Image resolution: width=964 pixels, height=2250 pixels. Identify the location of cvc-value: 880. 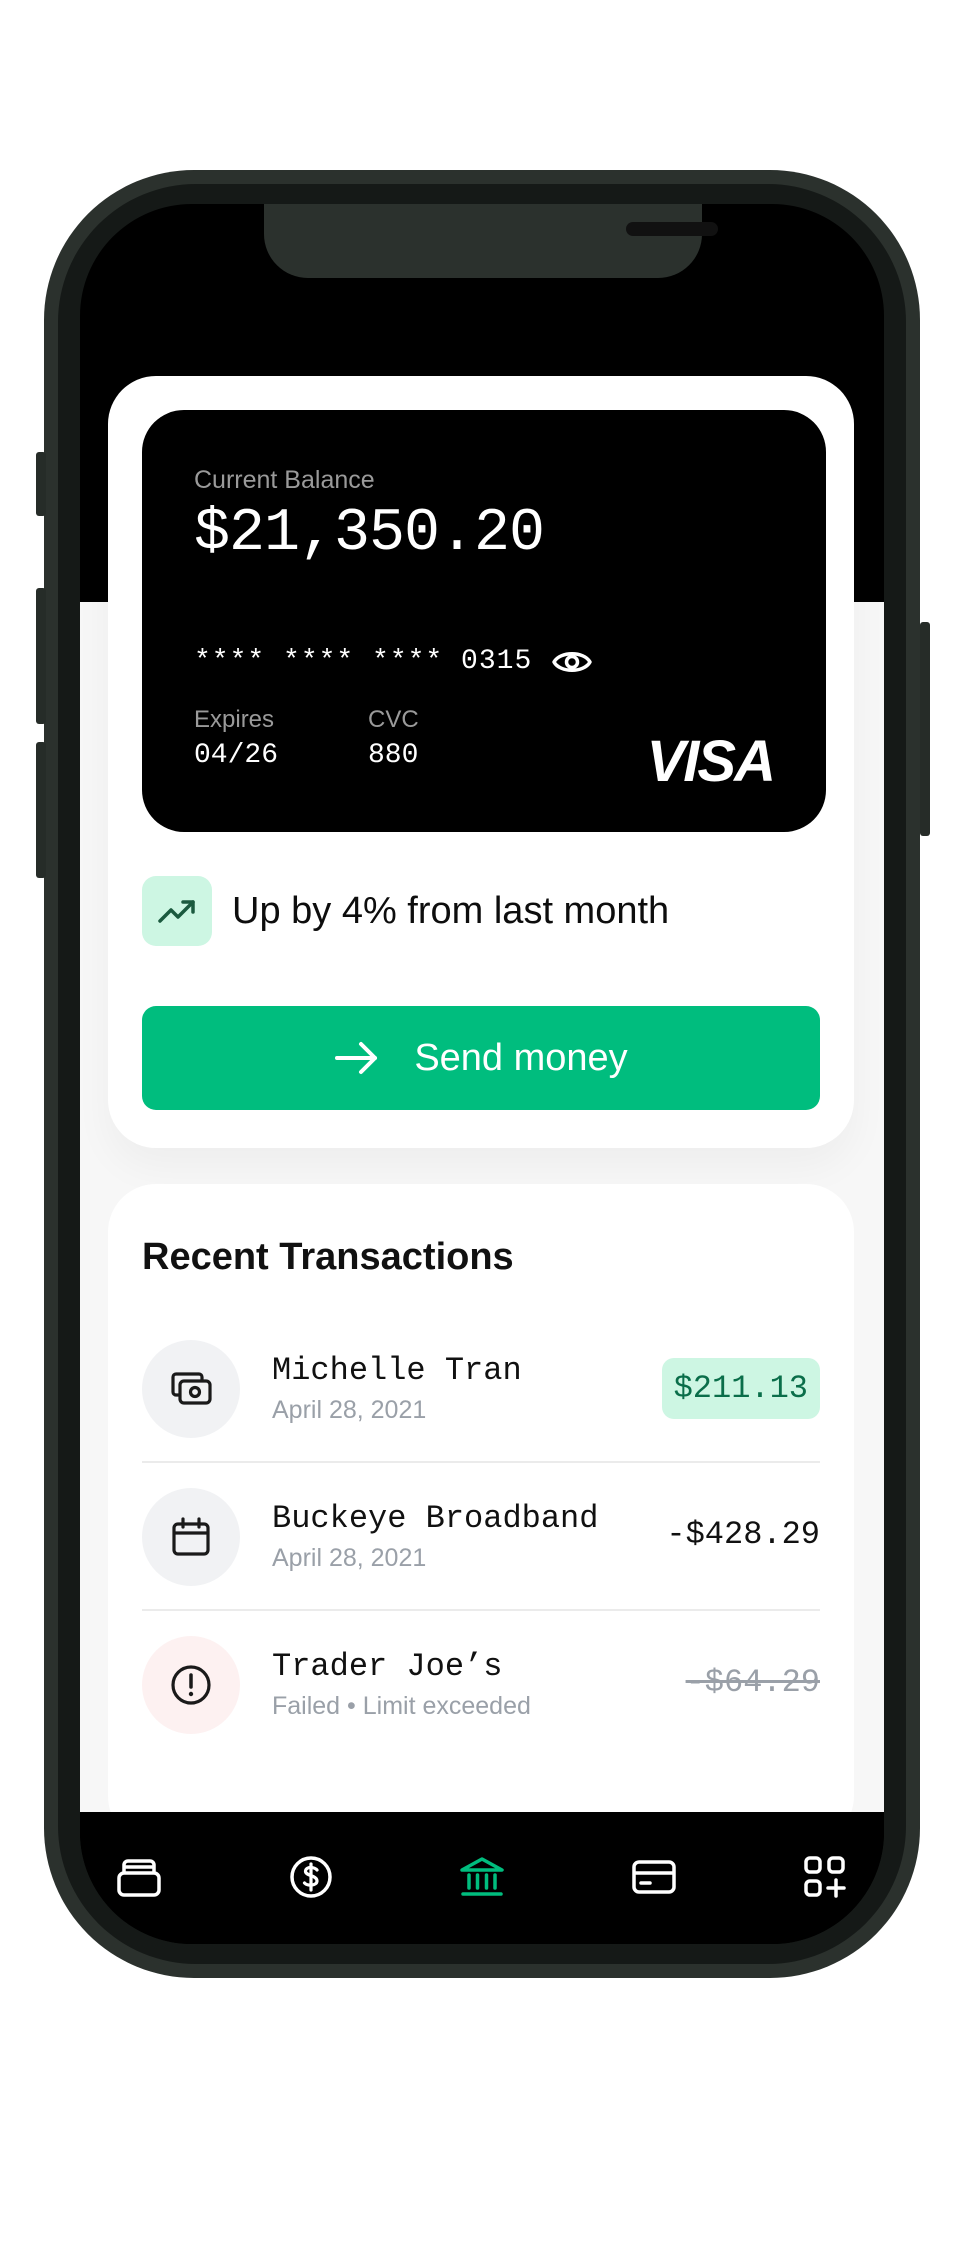
(393, 755).